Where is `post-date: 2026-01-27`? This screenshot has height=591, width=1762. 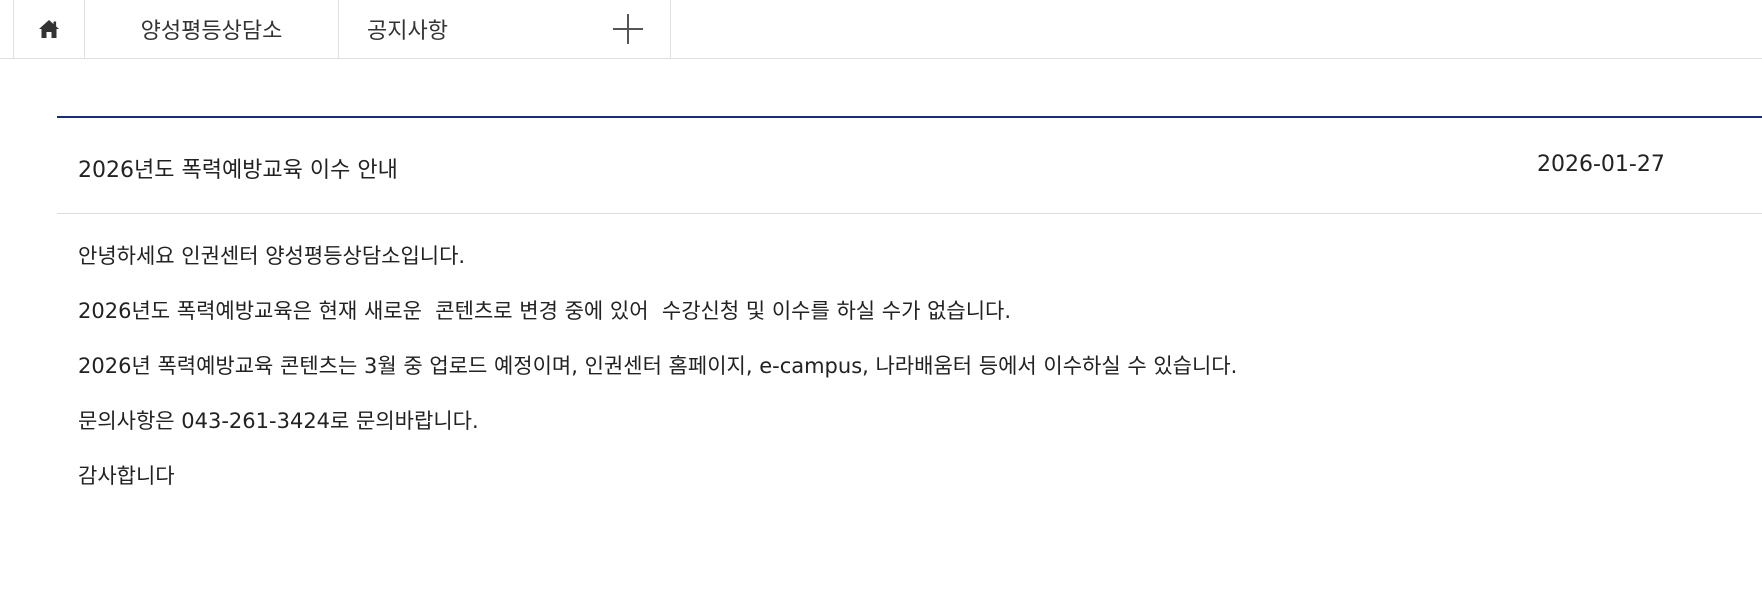 post-date: 2026-01-27 is located at coordinates (1601, 164).